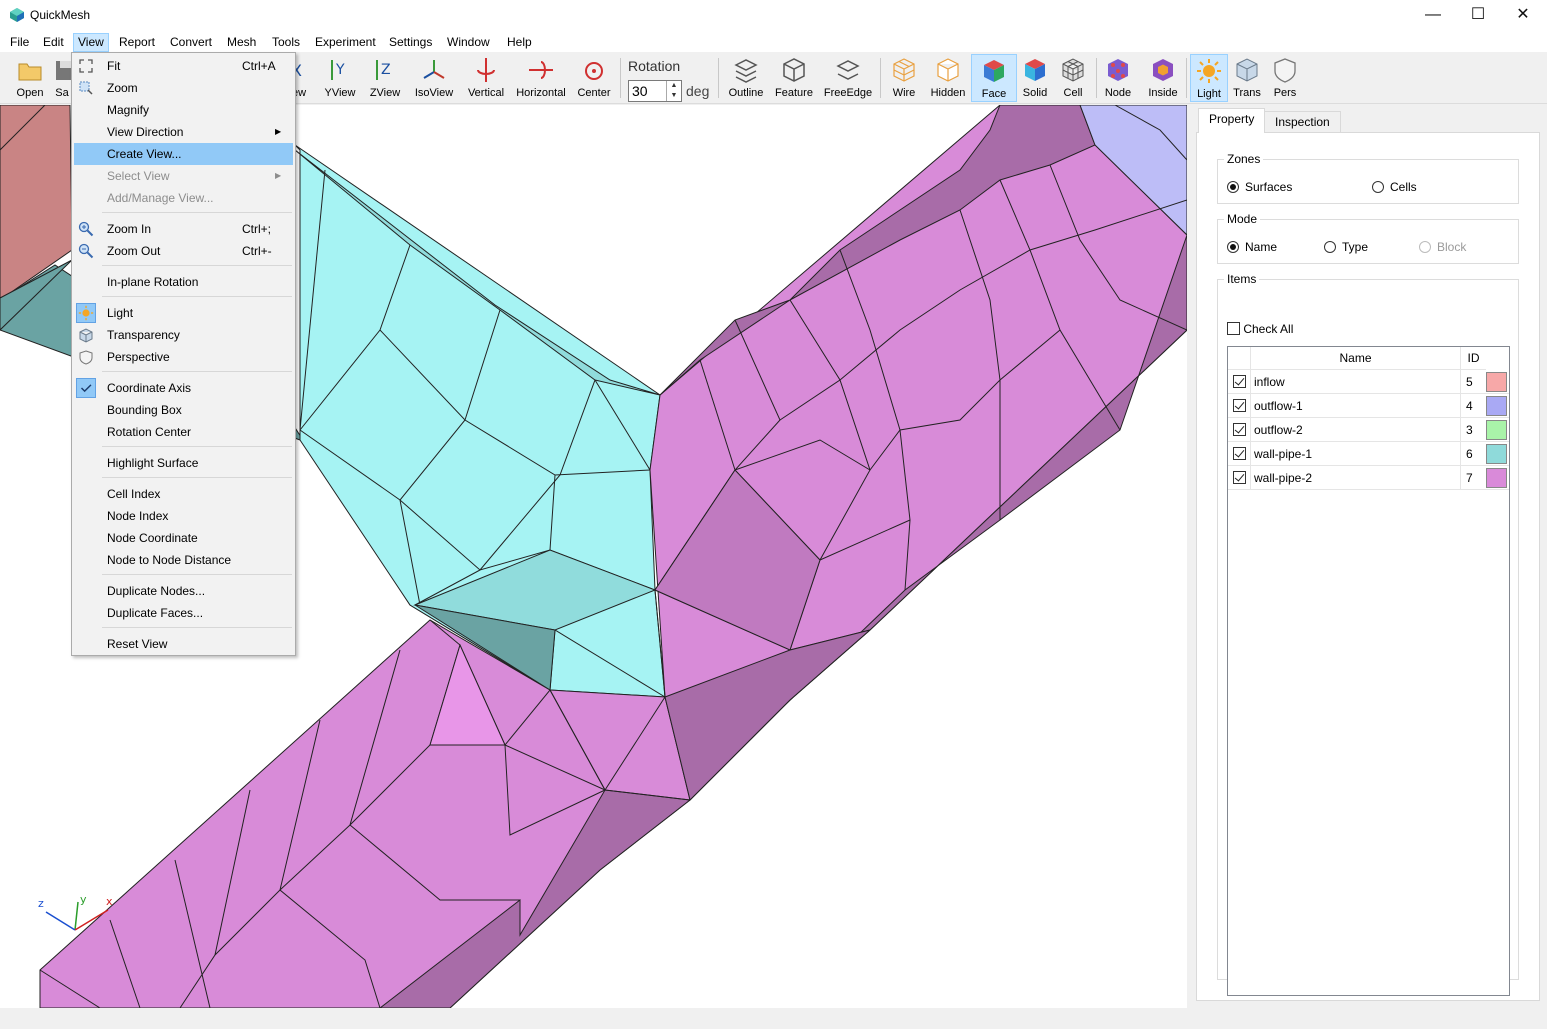  Describe the element at coordinates (594, 78) in the screenshot. I see `center-button: Center` at that location.